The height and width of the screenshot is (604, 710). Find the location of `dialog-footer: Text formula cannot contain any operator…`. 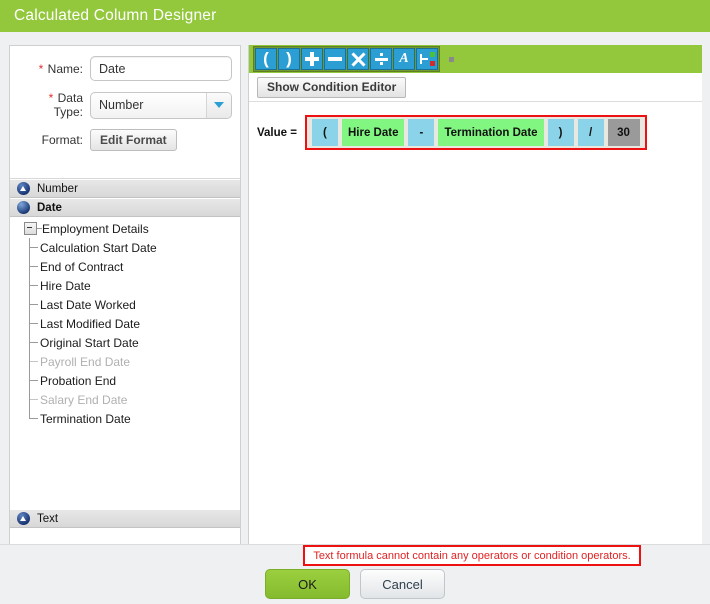

dialog-footer: Text formula cannot contain any operator… is located at coordinates (355, 574).